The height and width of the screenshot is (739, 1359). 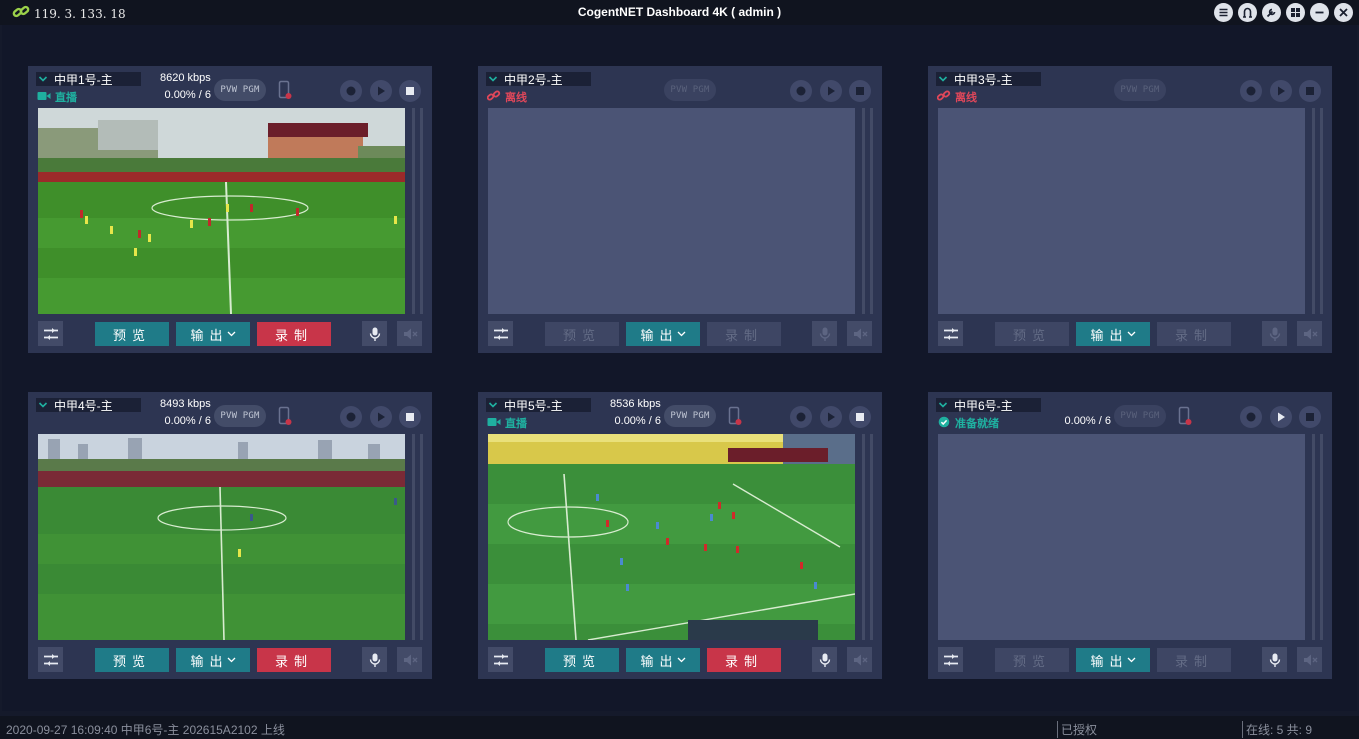 What do you see at coordinates (977, 424) in the screenshot?
I see `status-label: 准备就绪` at bounding box center [977, 424].